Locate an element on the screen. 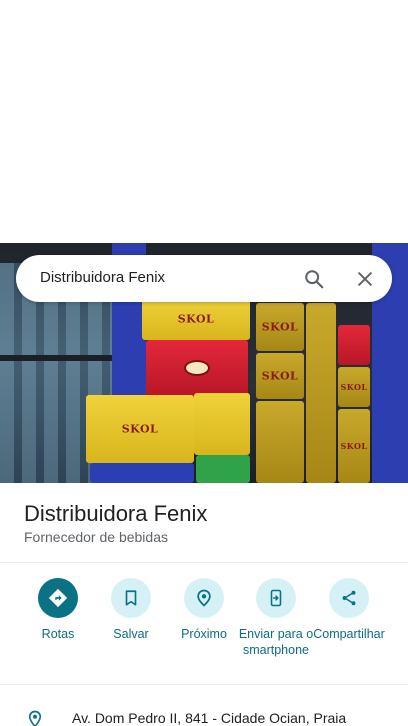  place-category: Fornecedor de bebidas is located at coordinates (96, 537).